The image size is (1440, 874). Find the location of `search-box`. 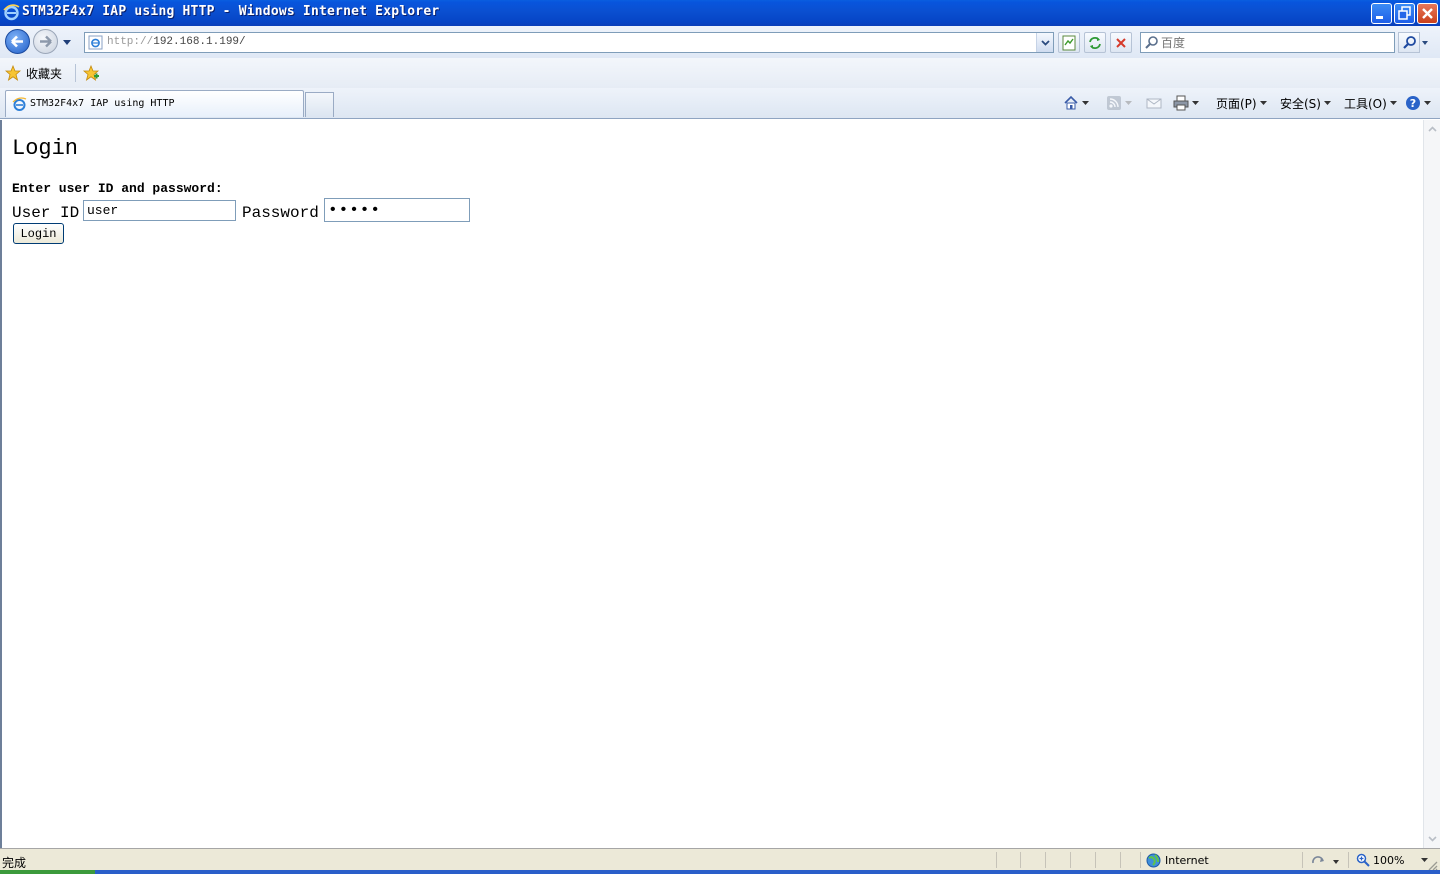

search-box is located at coordinates (1267, 42).